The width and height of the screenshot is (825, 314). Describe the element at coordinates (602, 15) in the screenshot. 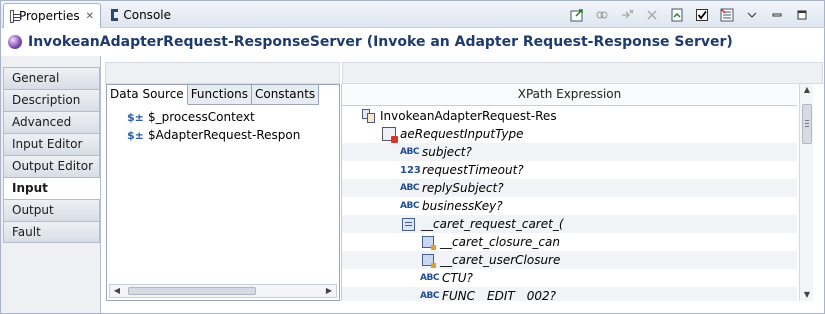

I see `link-icon` at that location.